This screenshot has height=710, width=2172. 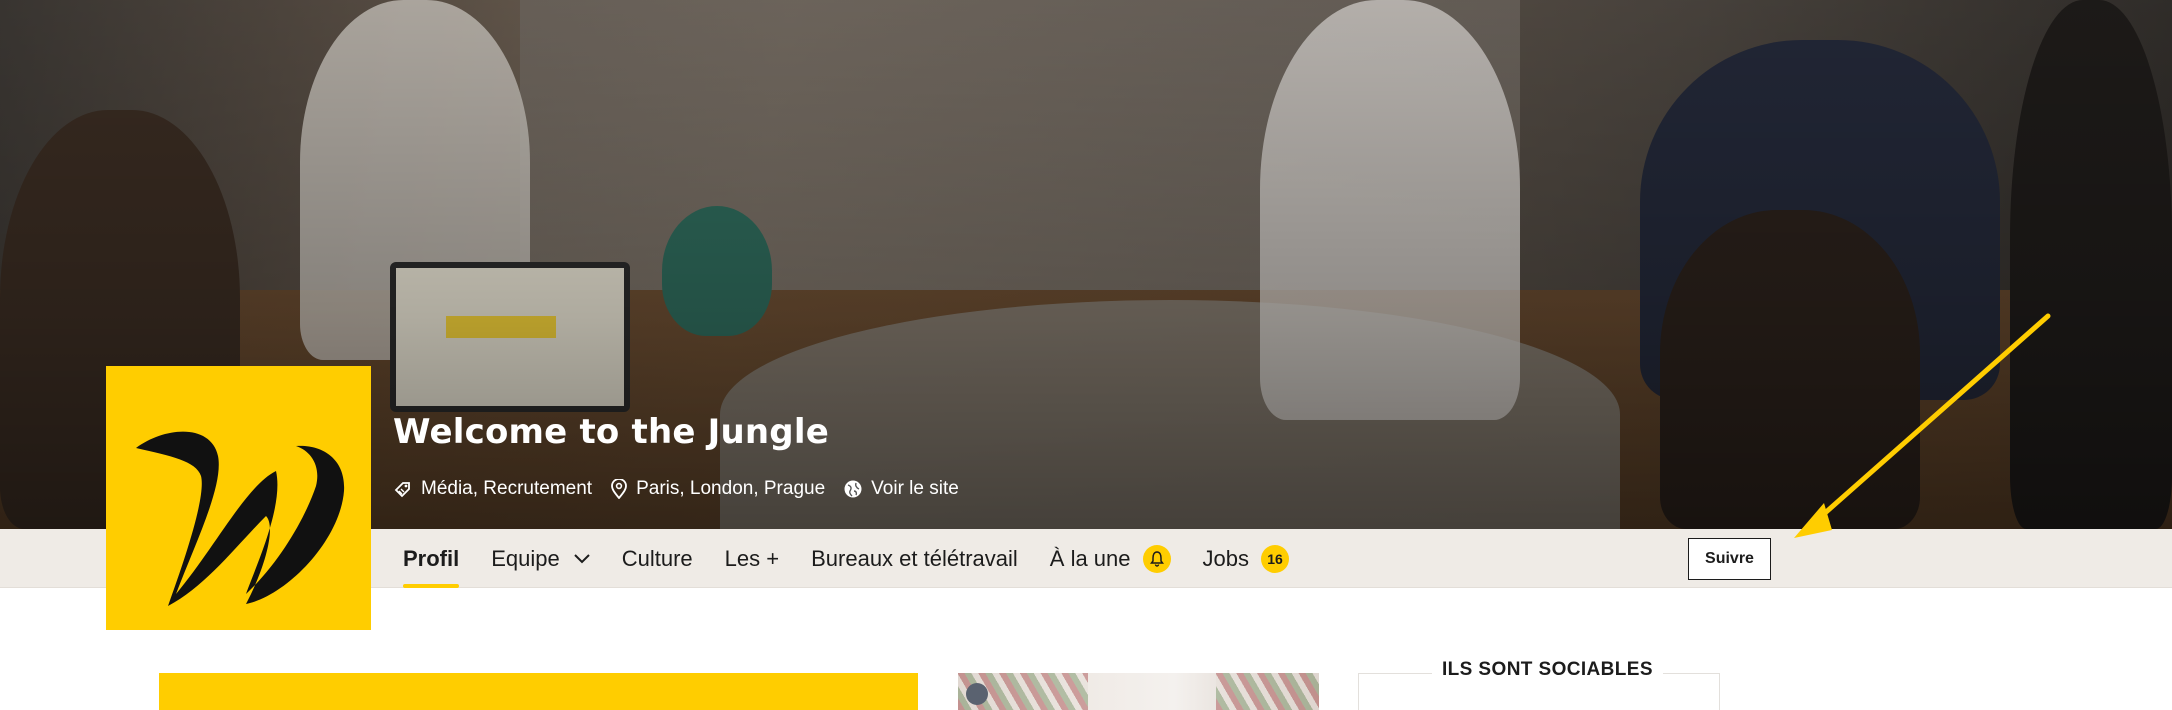 What do you see at coordinates (582, 558) in the screenshot?
I see `chevron-down-icon` at bounding box center [582, 558].